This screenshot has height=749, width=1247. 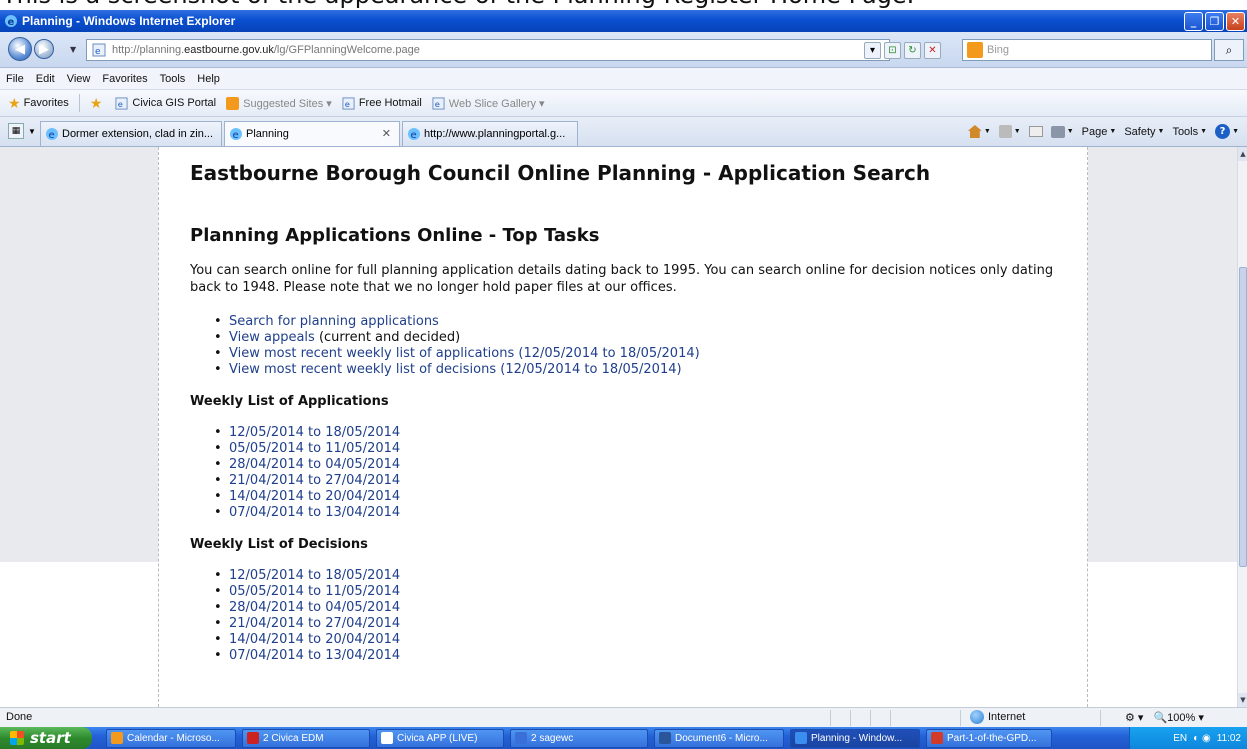 What do you see at coordinates (1227, 131) in the screenshot?
I see `help-menu: ? ▼` at bounding box center [1227, 131].